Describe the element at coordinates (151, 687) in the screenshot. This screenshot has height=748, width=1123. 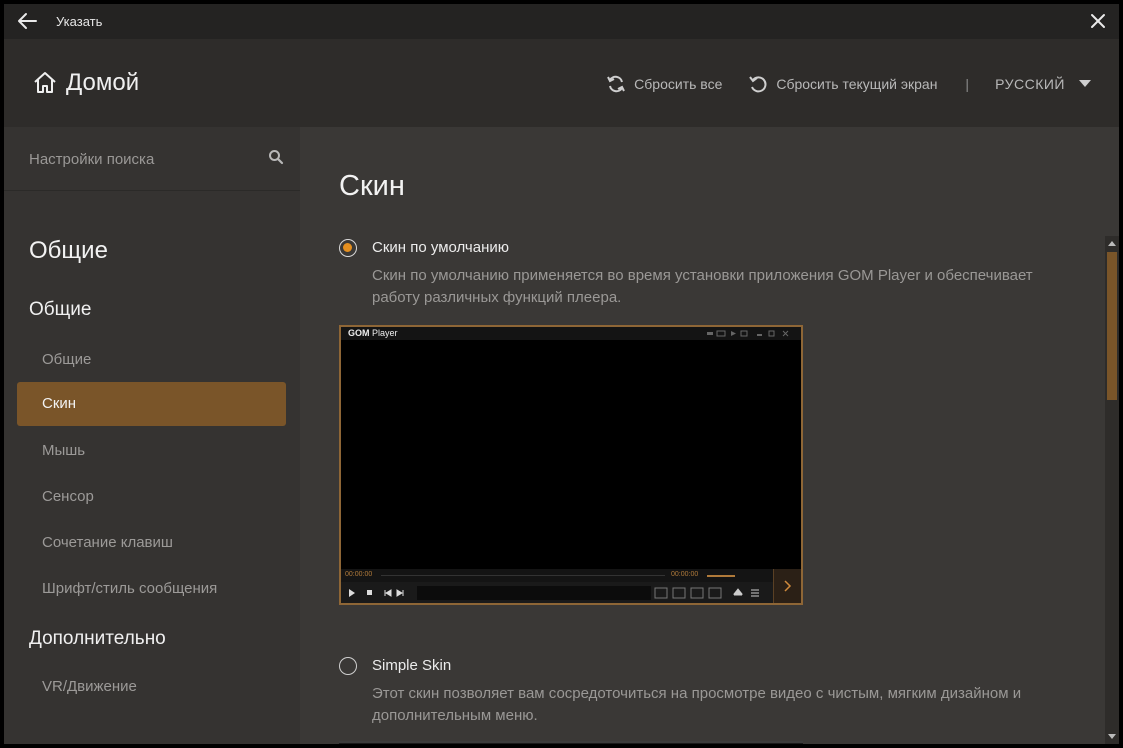
I see `sidebar-item-vr-motion: VR/Движение` at that location.